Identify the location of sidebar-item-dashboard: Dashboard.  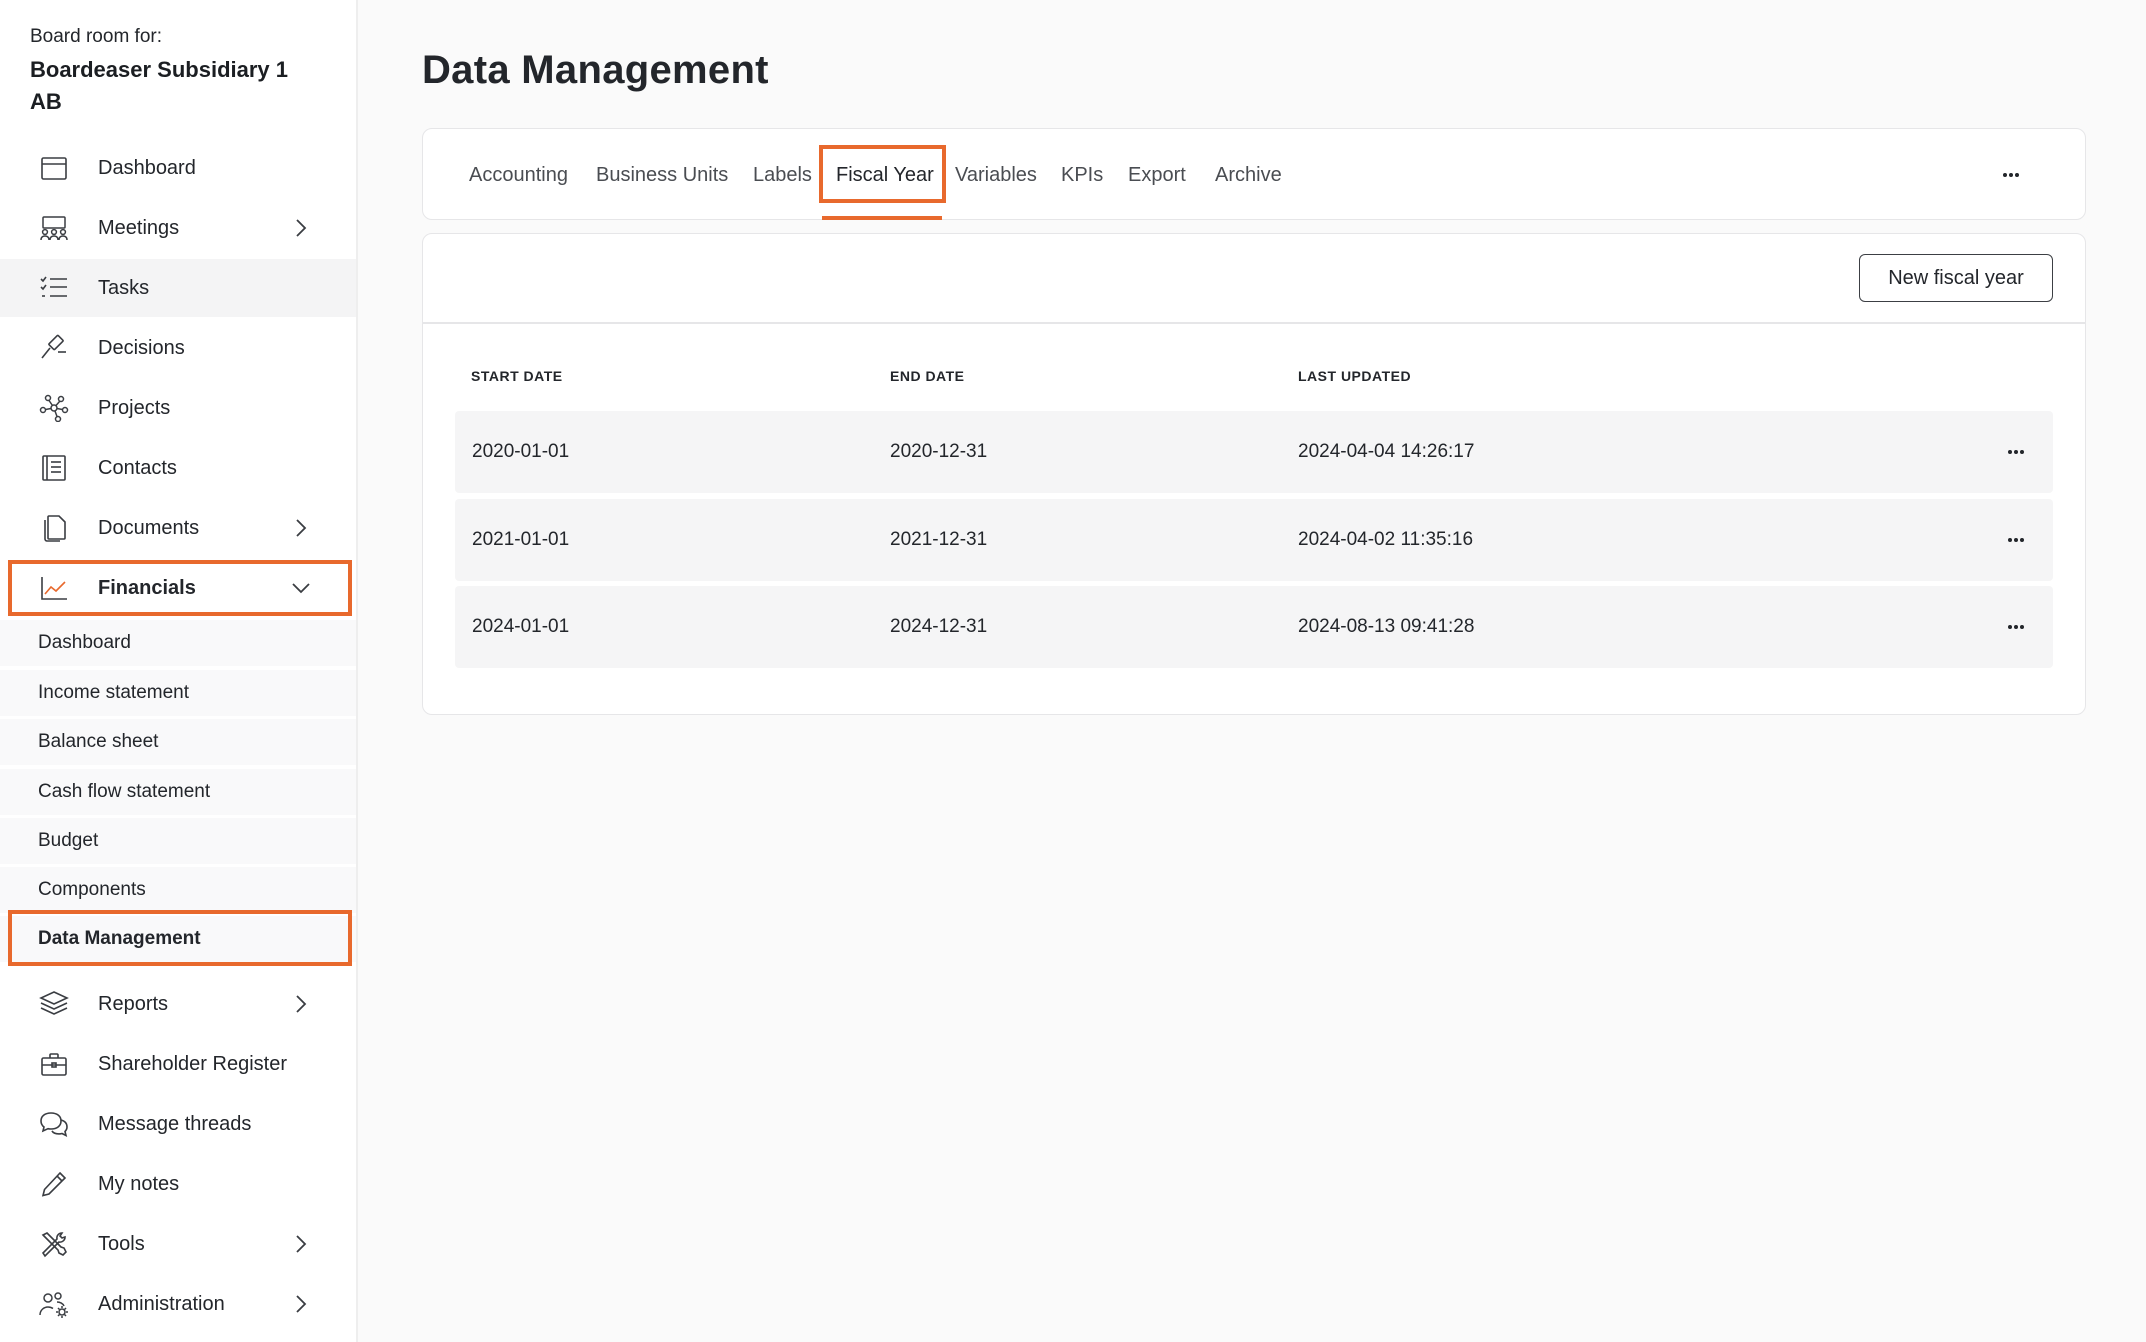
(178, 168).